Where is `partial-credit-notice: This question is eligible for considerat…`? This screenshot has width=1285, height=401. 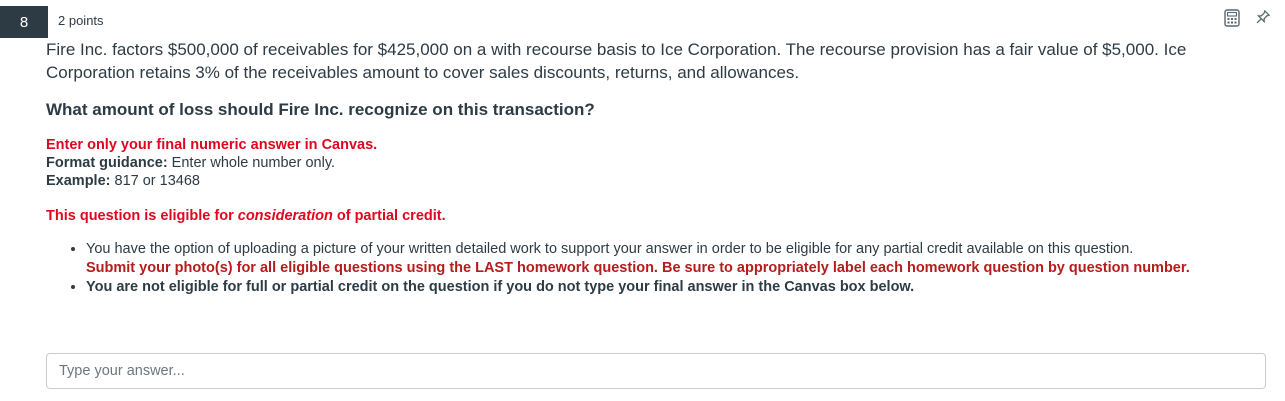 partial-credit-notice: This question is eligible for considerat… is located at coordinates (657, 216).